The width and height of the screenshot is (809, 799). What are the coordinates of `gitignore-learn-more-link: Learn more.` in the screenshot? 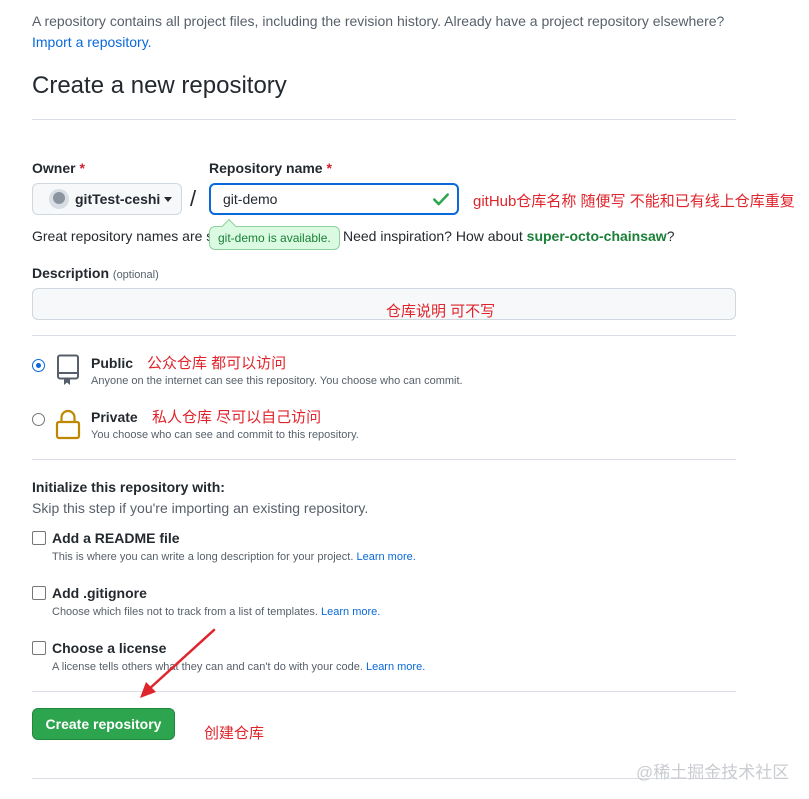 It's located at (350, 612).